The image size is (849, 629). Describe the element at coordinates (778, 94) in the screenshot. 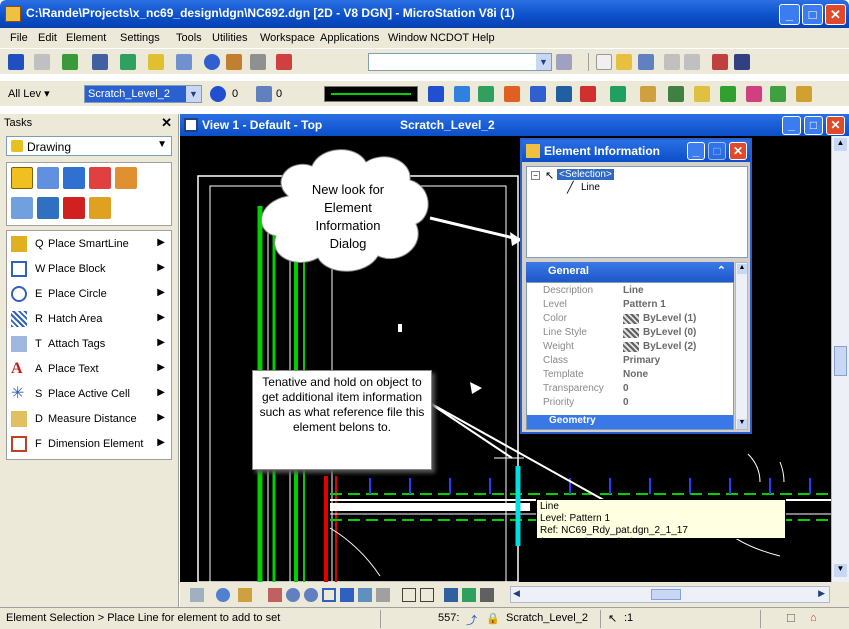

I see `tree-icon` at that location.